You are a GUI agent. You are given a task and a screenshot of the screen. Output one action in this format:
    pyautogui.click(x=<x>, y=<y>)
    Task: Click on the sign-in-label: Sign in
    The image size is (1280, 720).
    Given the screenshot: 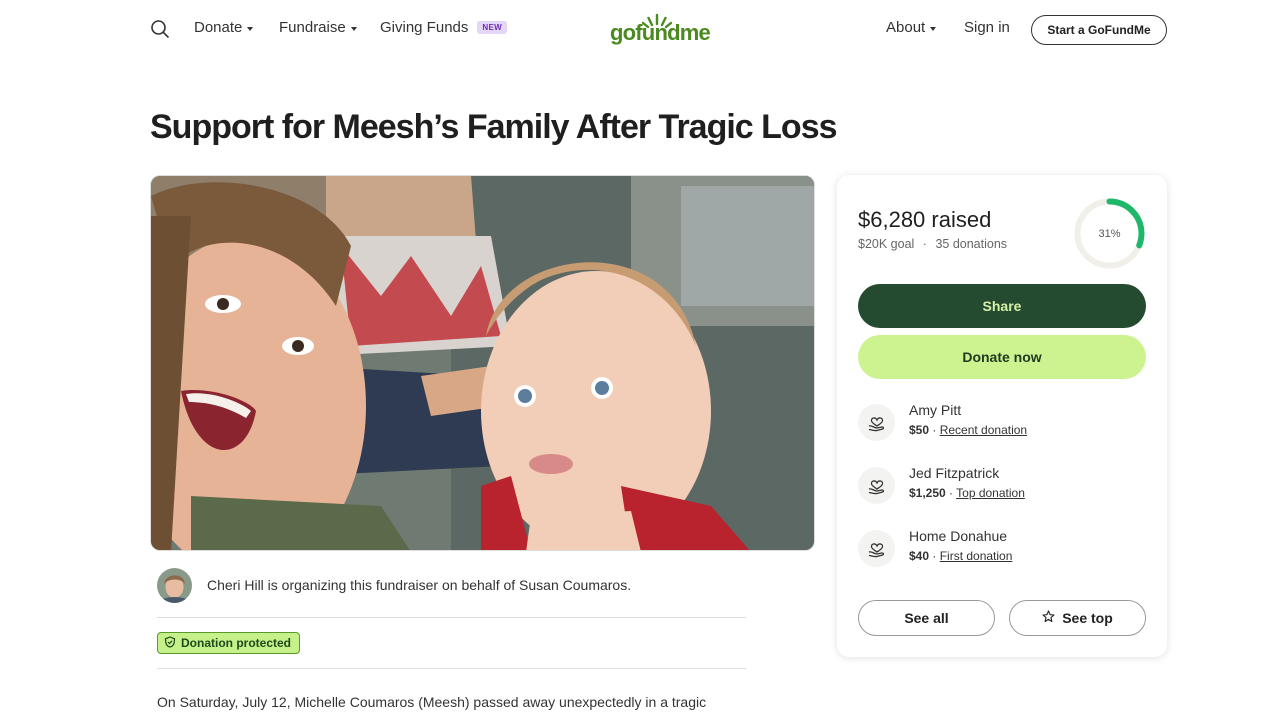 What is the action you would take?
    pyautogui.click(x=987, y=27)
    